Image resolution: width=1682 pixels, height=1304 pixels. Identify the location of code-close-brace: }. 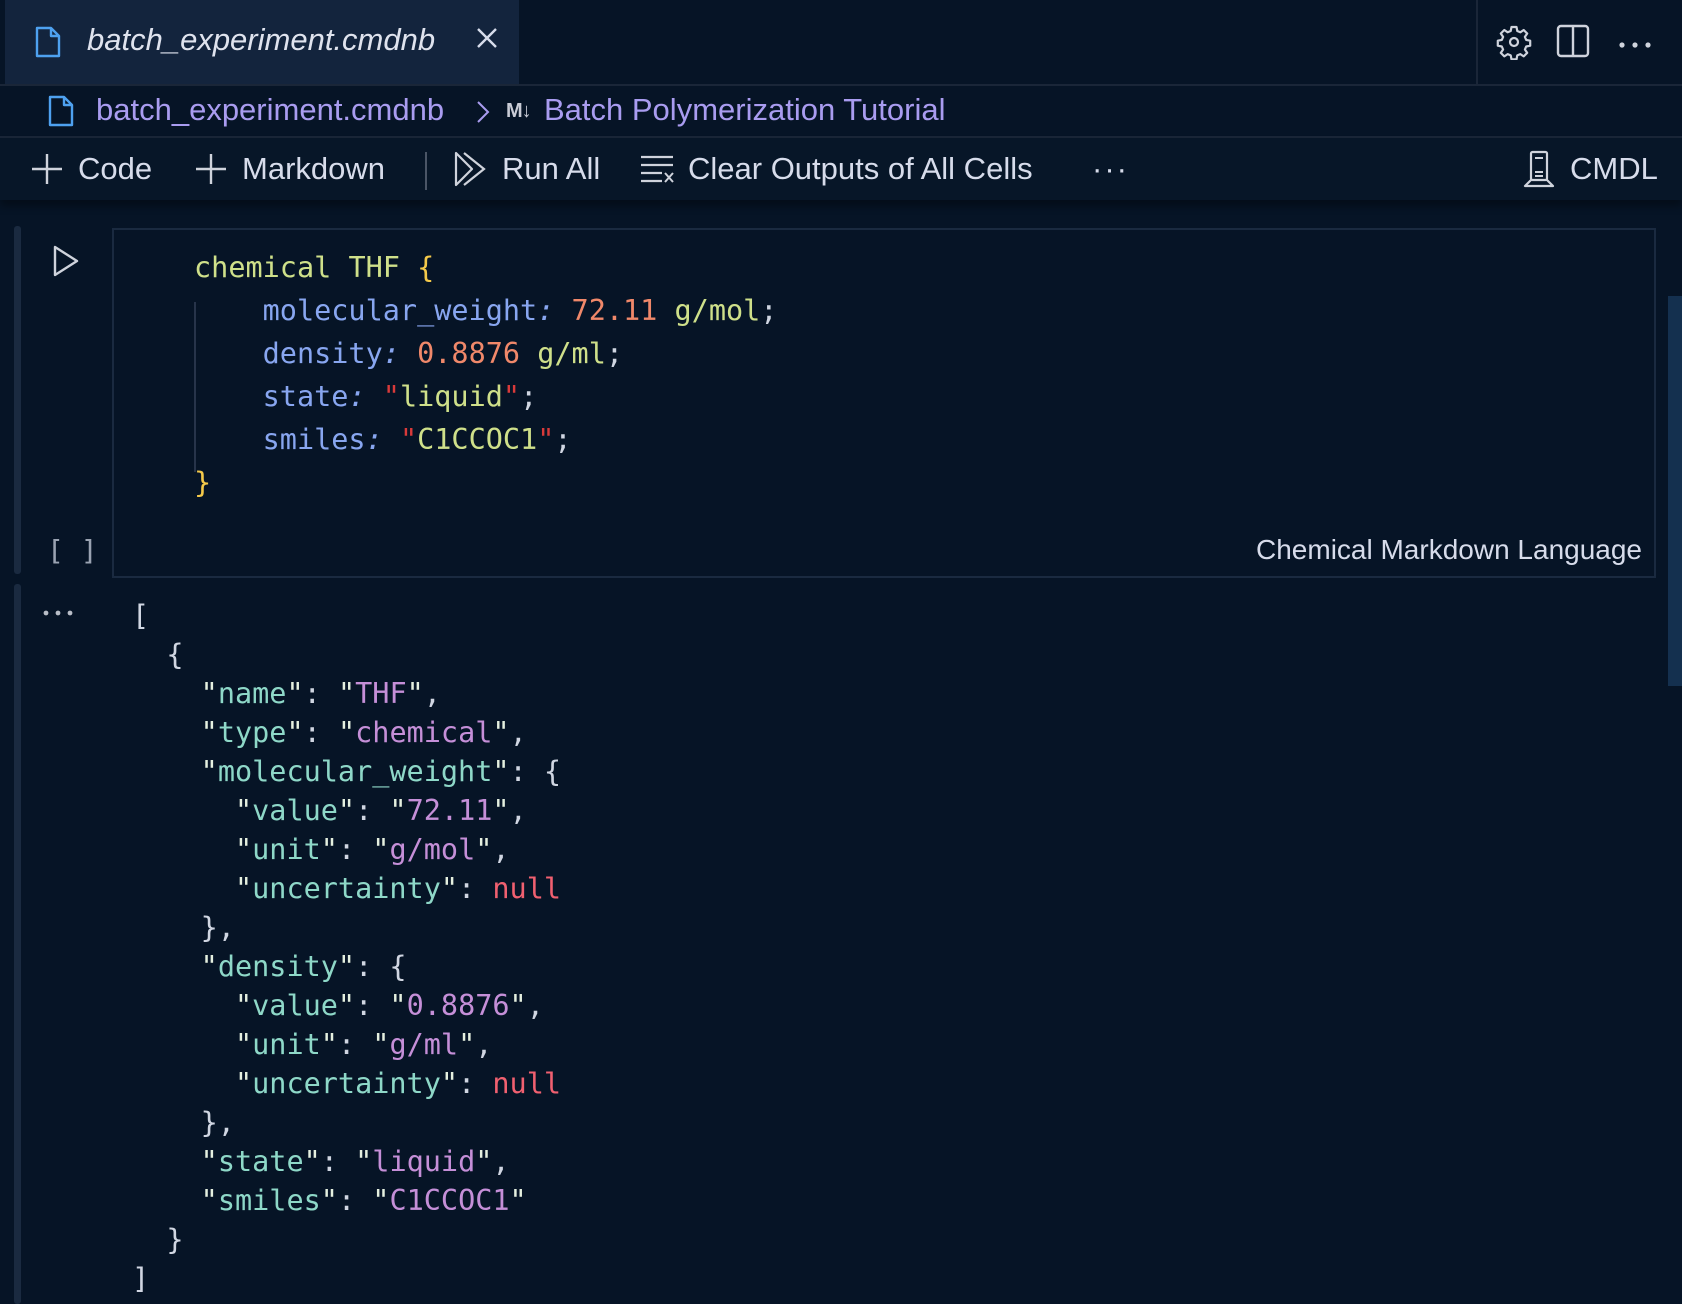
(203, 482).